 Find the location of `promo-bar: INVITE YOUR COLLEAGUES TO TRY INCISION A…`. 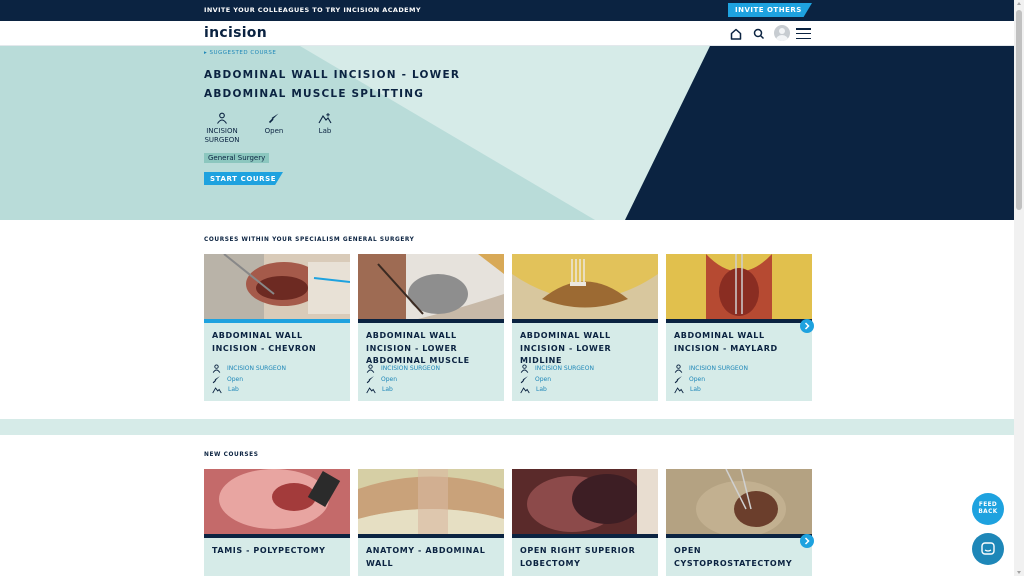

promo-bar: INVITE YOUR COLLEAGUES TO TRY INCISION A… is located at coordinates (507, 10).